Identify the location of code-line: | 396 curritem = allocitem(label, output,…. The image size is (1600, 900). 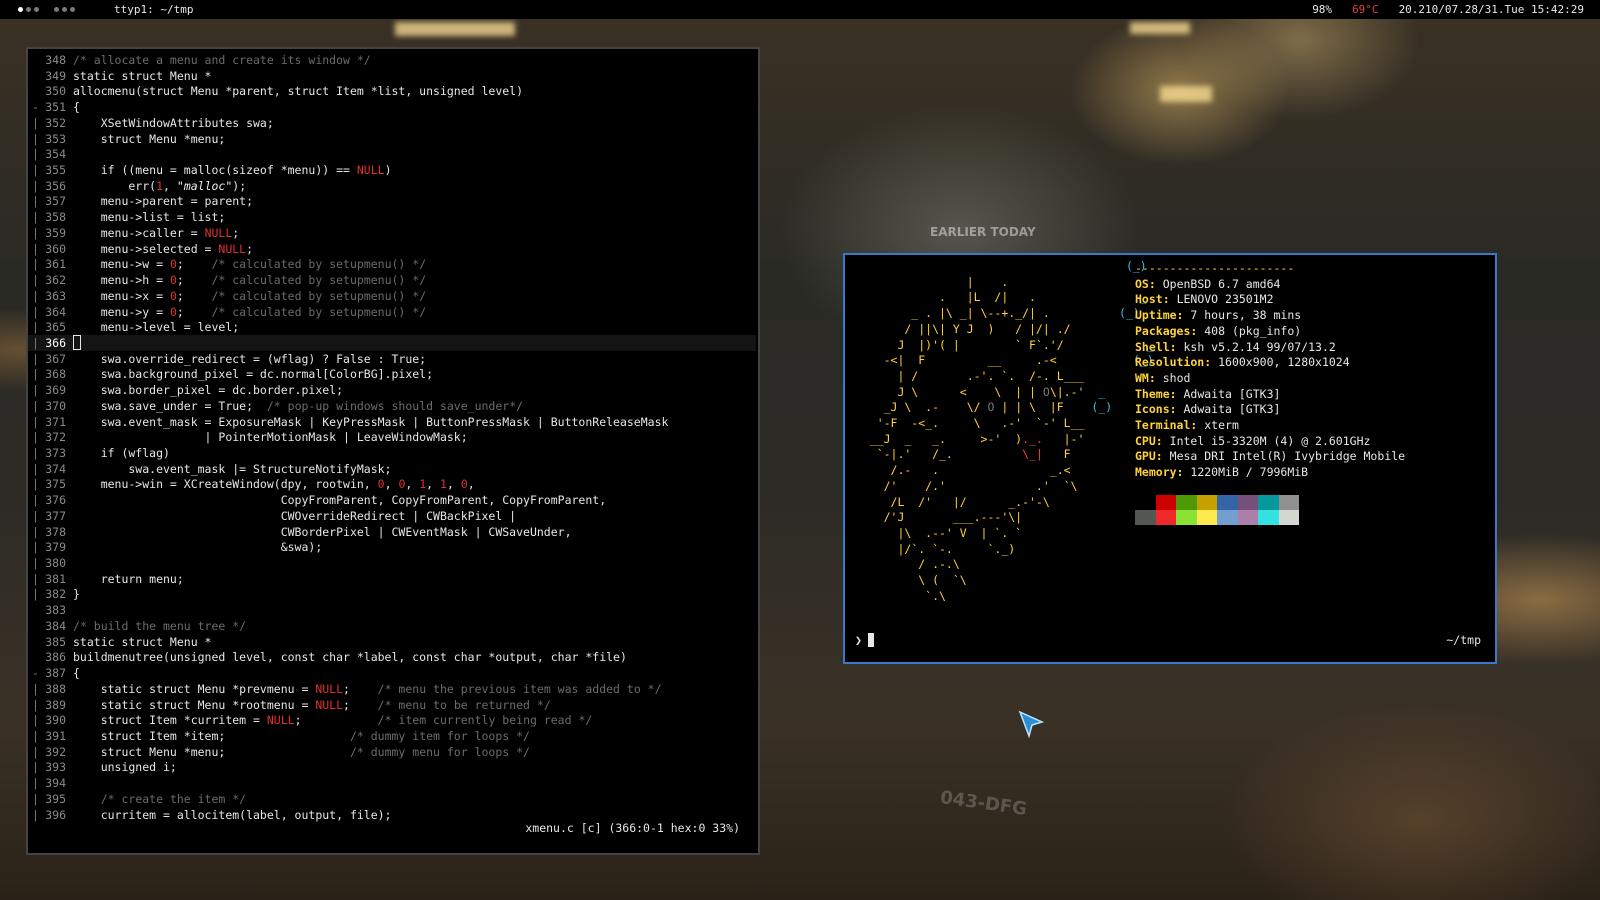
(392, 815).